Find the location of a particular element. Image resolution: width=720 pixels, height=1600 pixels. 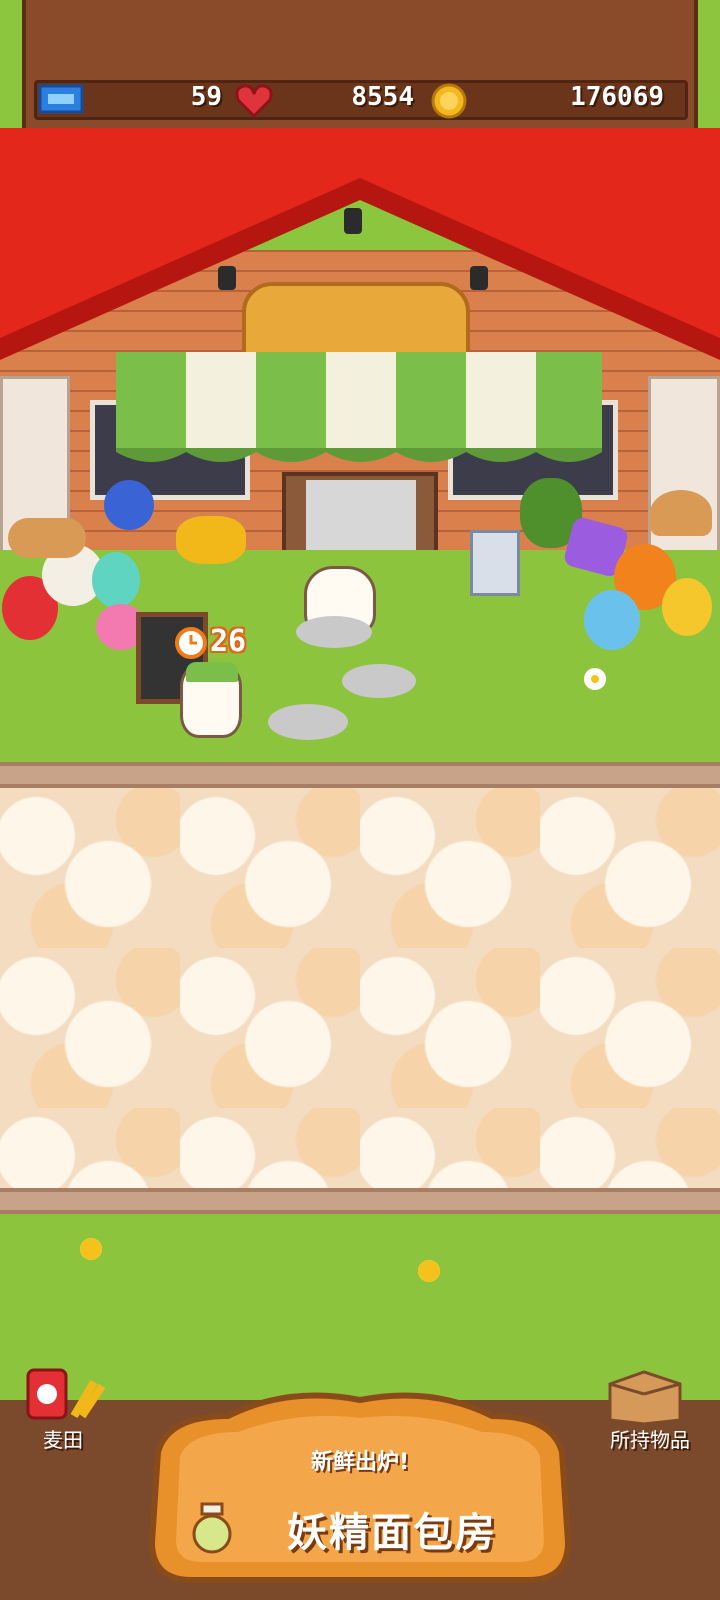

box-icon is located at coordinates (645, 1398).